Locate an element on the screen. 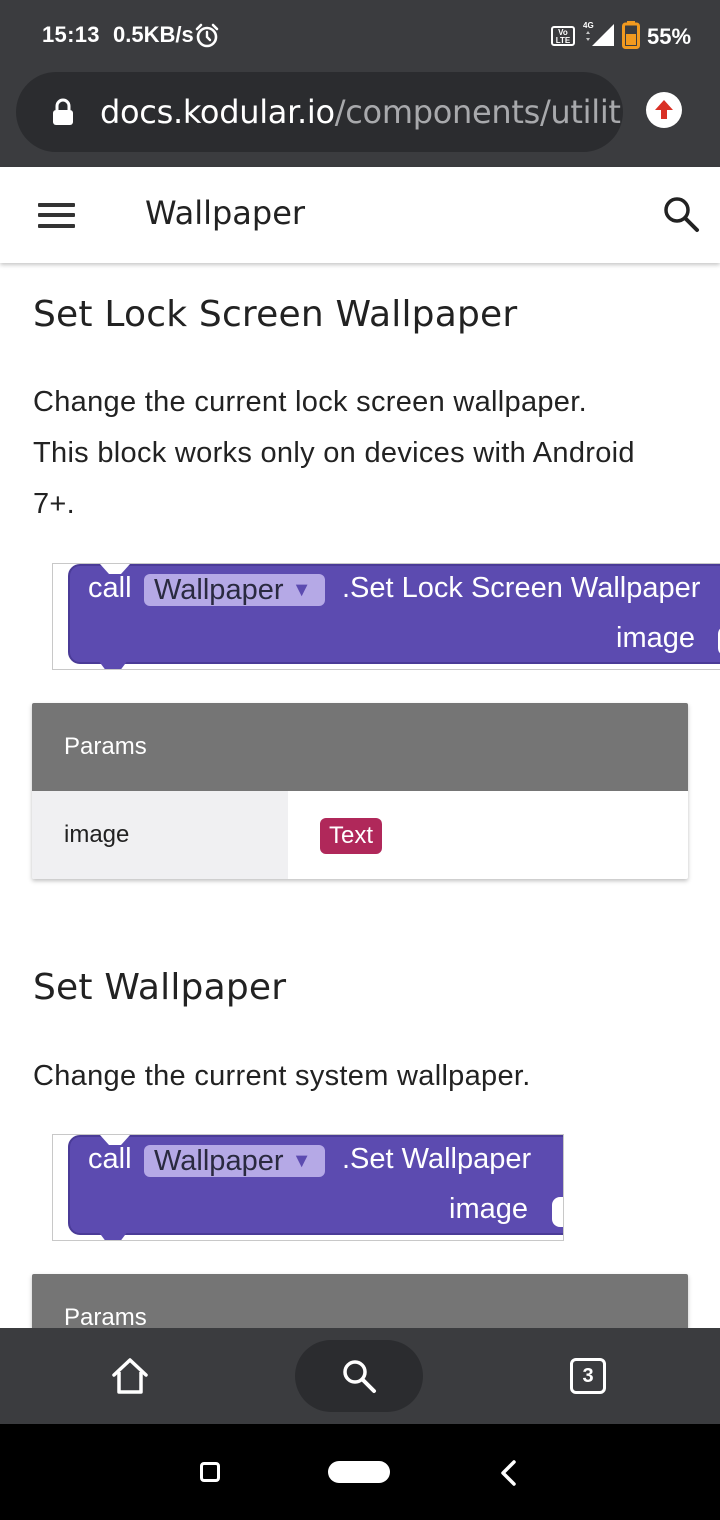 The width and height of the screenshot is (720, 1520). status-time: 15:13 is located at coordinates (71, 34).